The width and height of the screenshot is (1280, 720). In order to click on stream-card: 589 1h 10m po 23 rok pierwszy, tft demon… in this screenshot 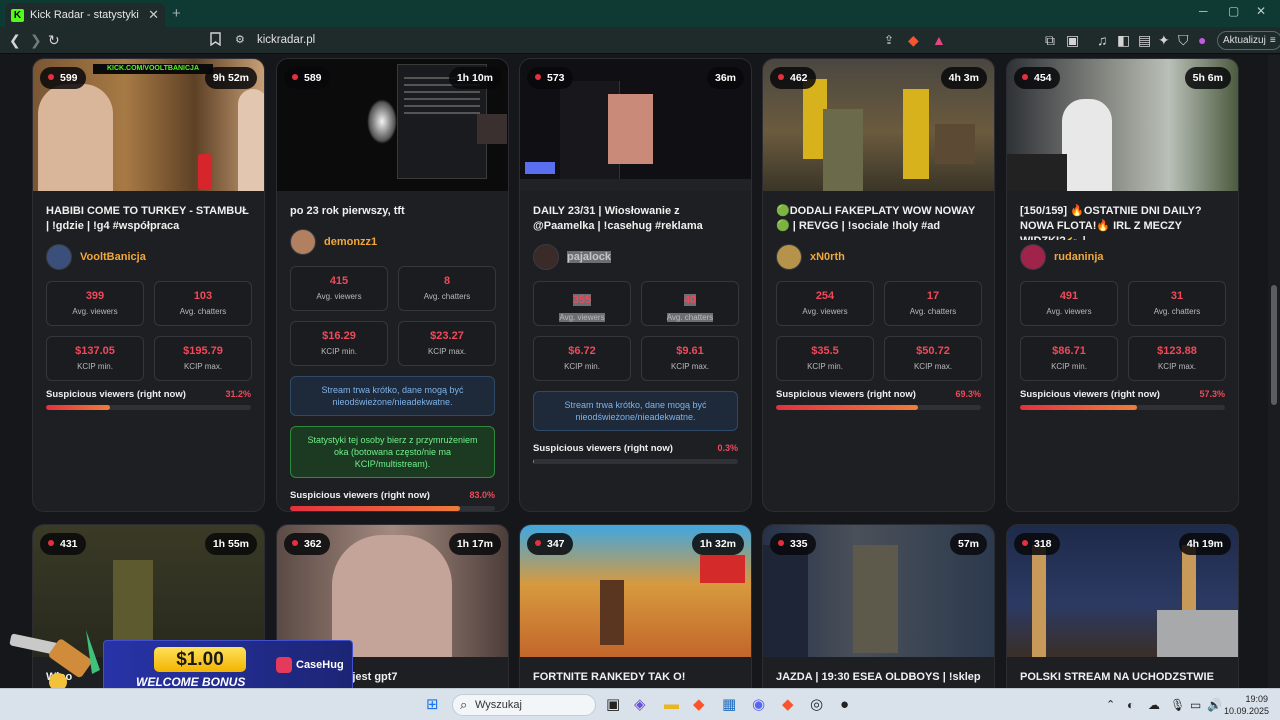, I will do `click(392, 285)`.